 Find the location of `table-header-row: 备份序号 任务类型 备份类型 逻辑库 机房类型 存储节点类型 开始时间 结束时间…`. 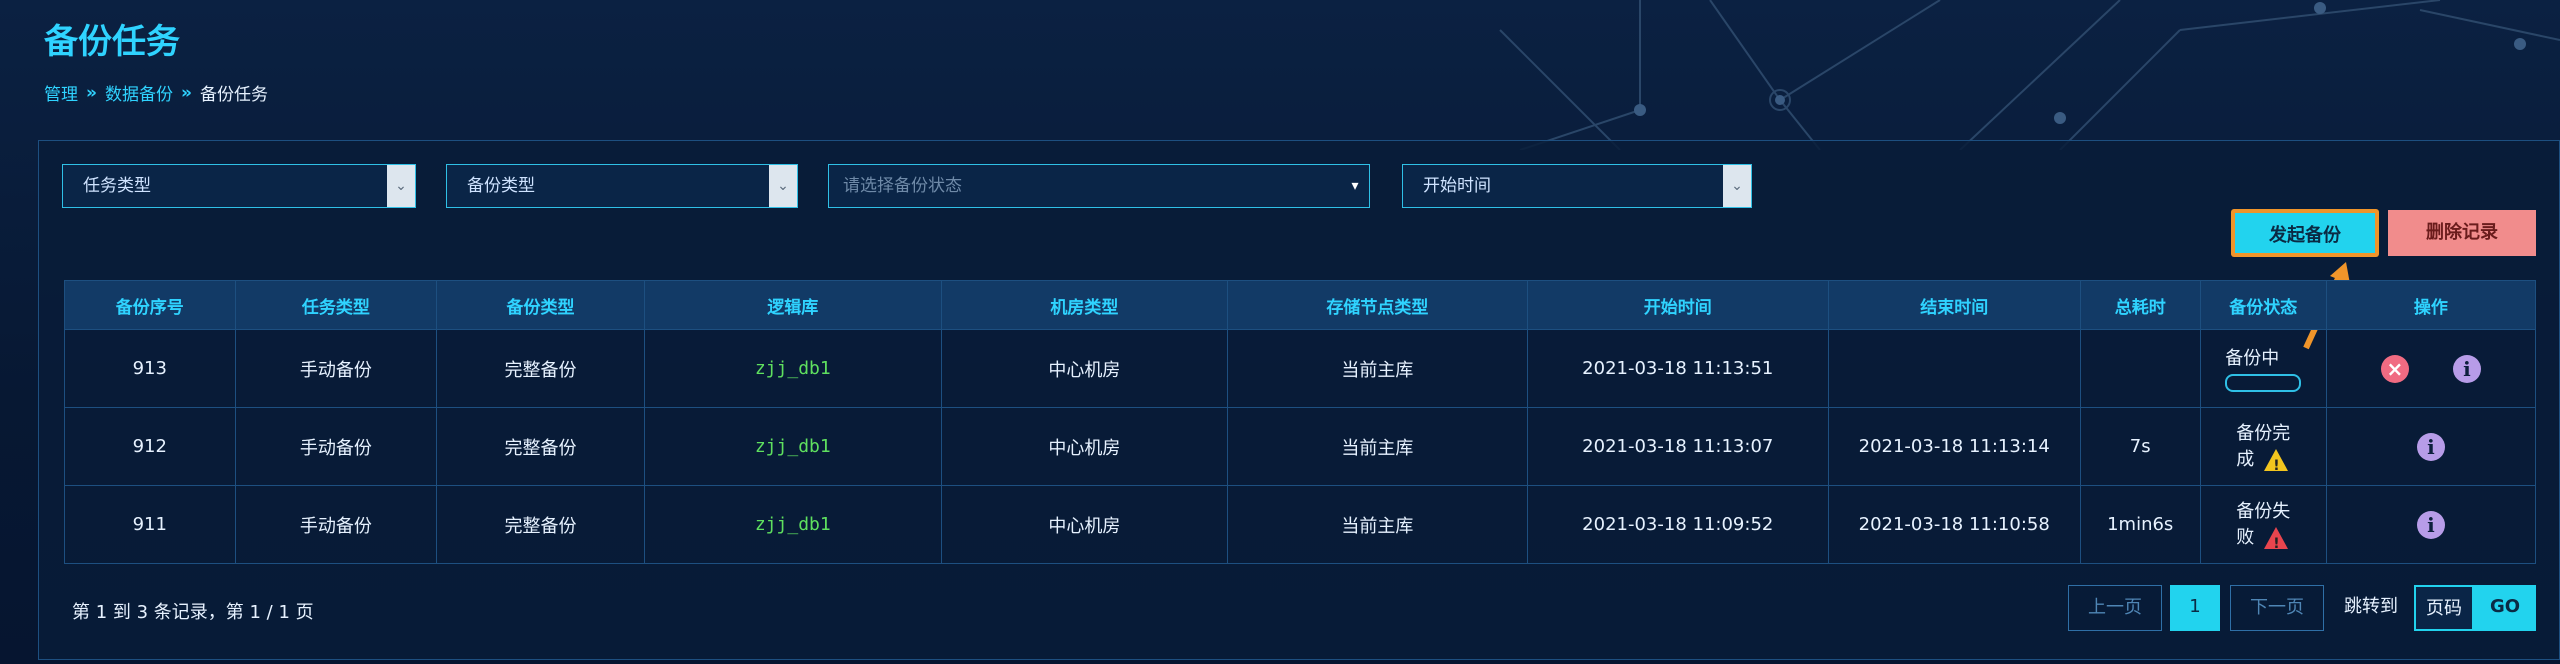

table-header-row: 备份序号 任务类型 备份类型 逻辑库 机房类型 存储节点类型 开始时间 结束时间… is located at coordinates (1300, 305).